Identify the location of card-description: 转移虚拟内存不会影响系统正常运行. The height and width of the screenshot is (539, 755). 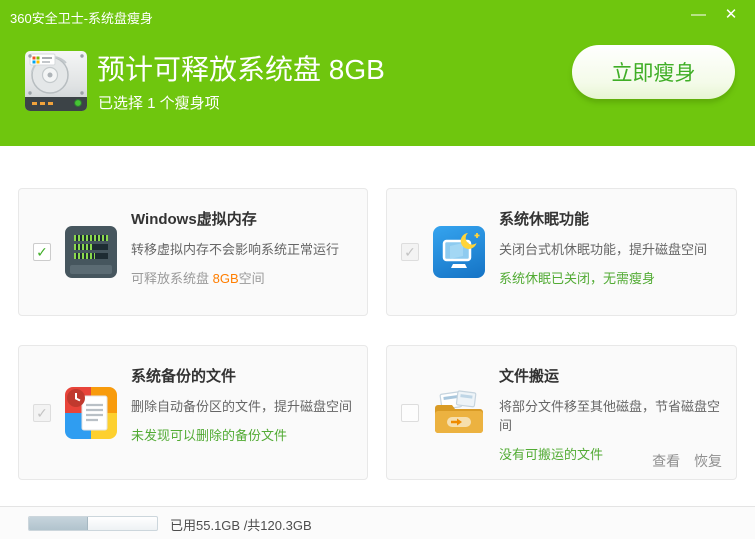
(235, 249).